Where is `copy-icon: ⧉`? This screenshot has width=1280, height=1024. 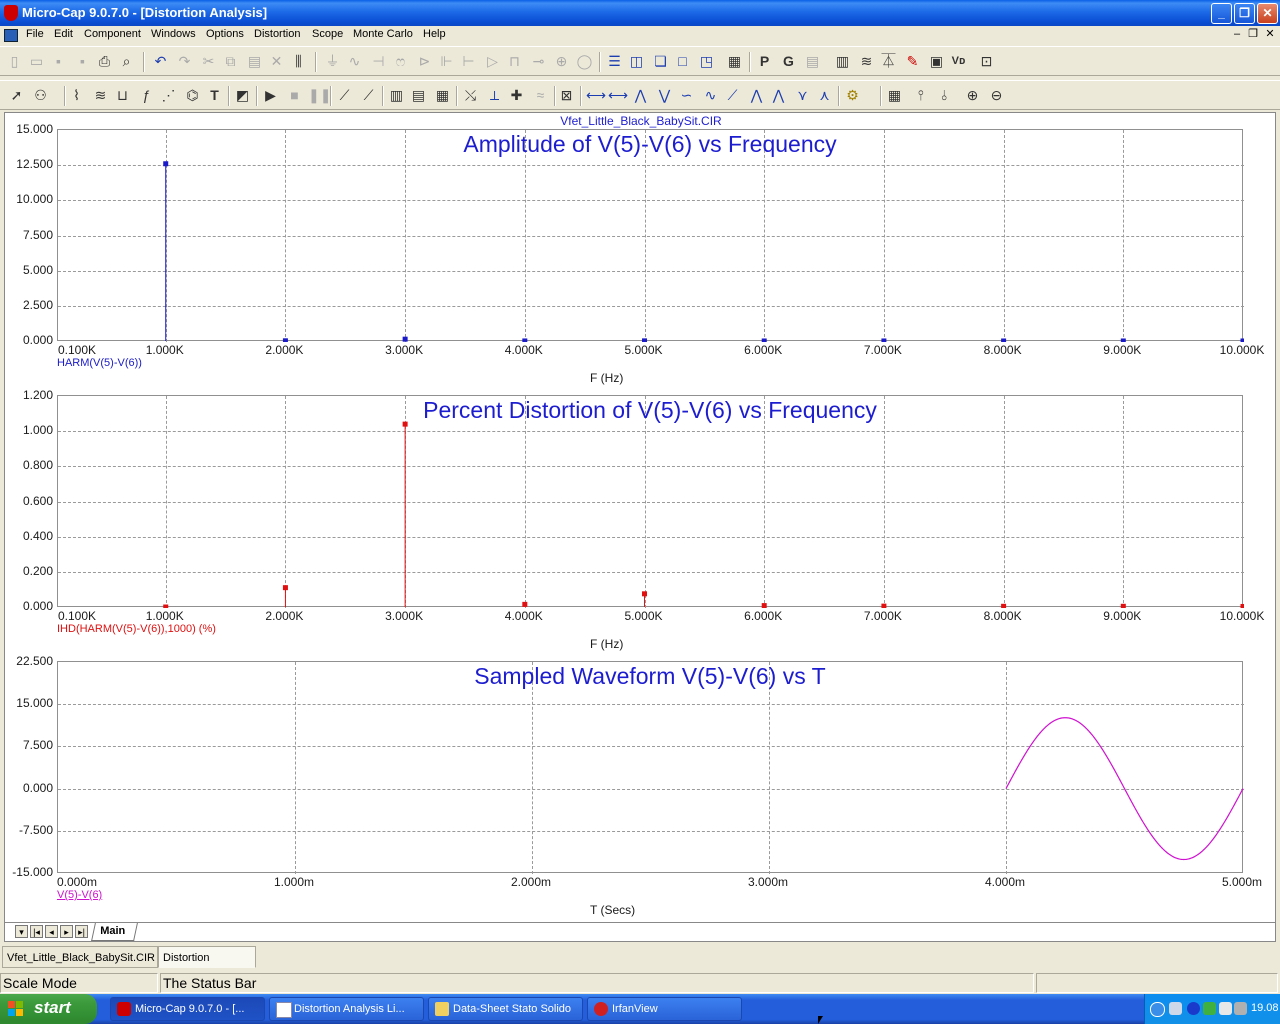 copy-icon: ⧉ is located at coordinates (230, 61).